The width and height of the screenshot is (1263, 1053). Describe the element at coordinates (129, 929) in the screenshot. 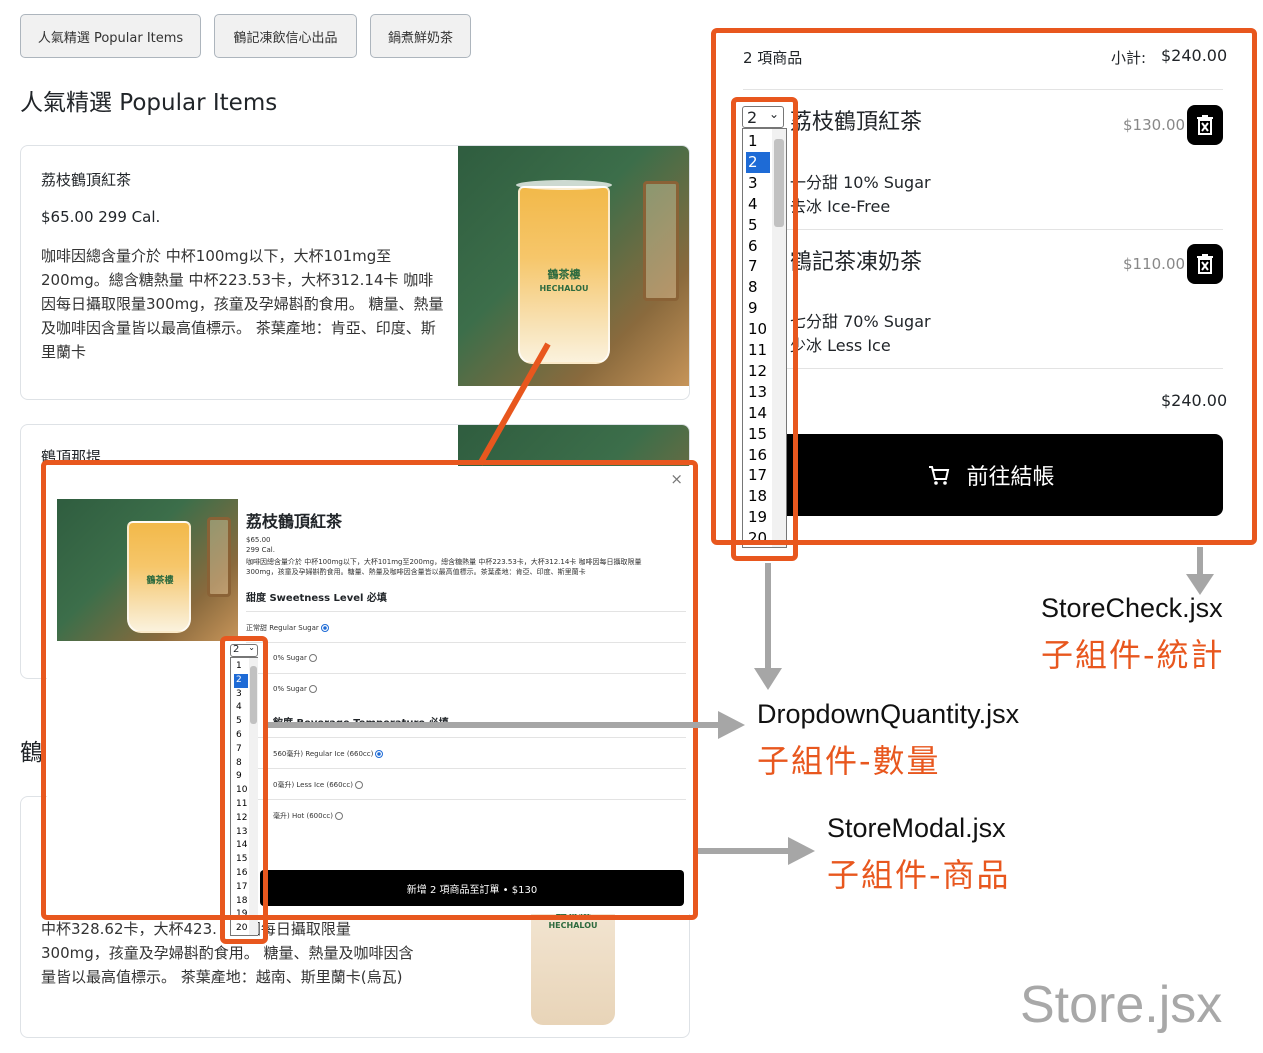

I see `desc-text: 中杯328.62卡，大杯423.` at that location.